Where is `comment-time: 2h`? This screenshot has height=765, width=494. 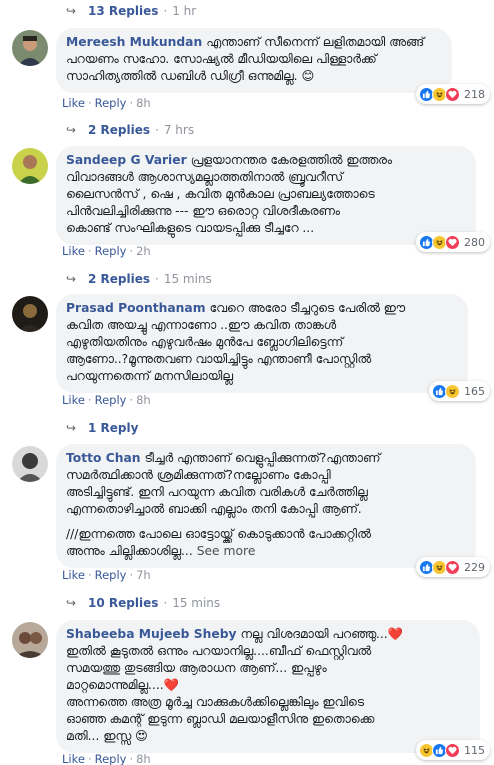
comment-time: 2h is located at coordinates (143, 251).